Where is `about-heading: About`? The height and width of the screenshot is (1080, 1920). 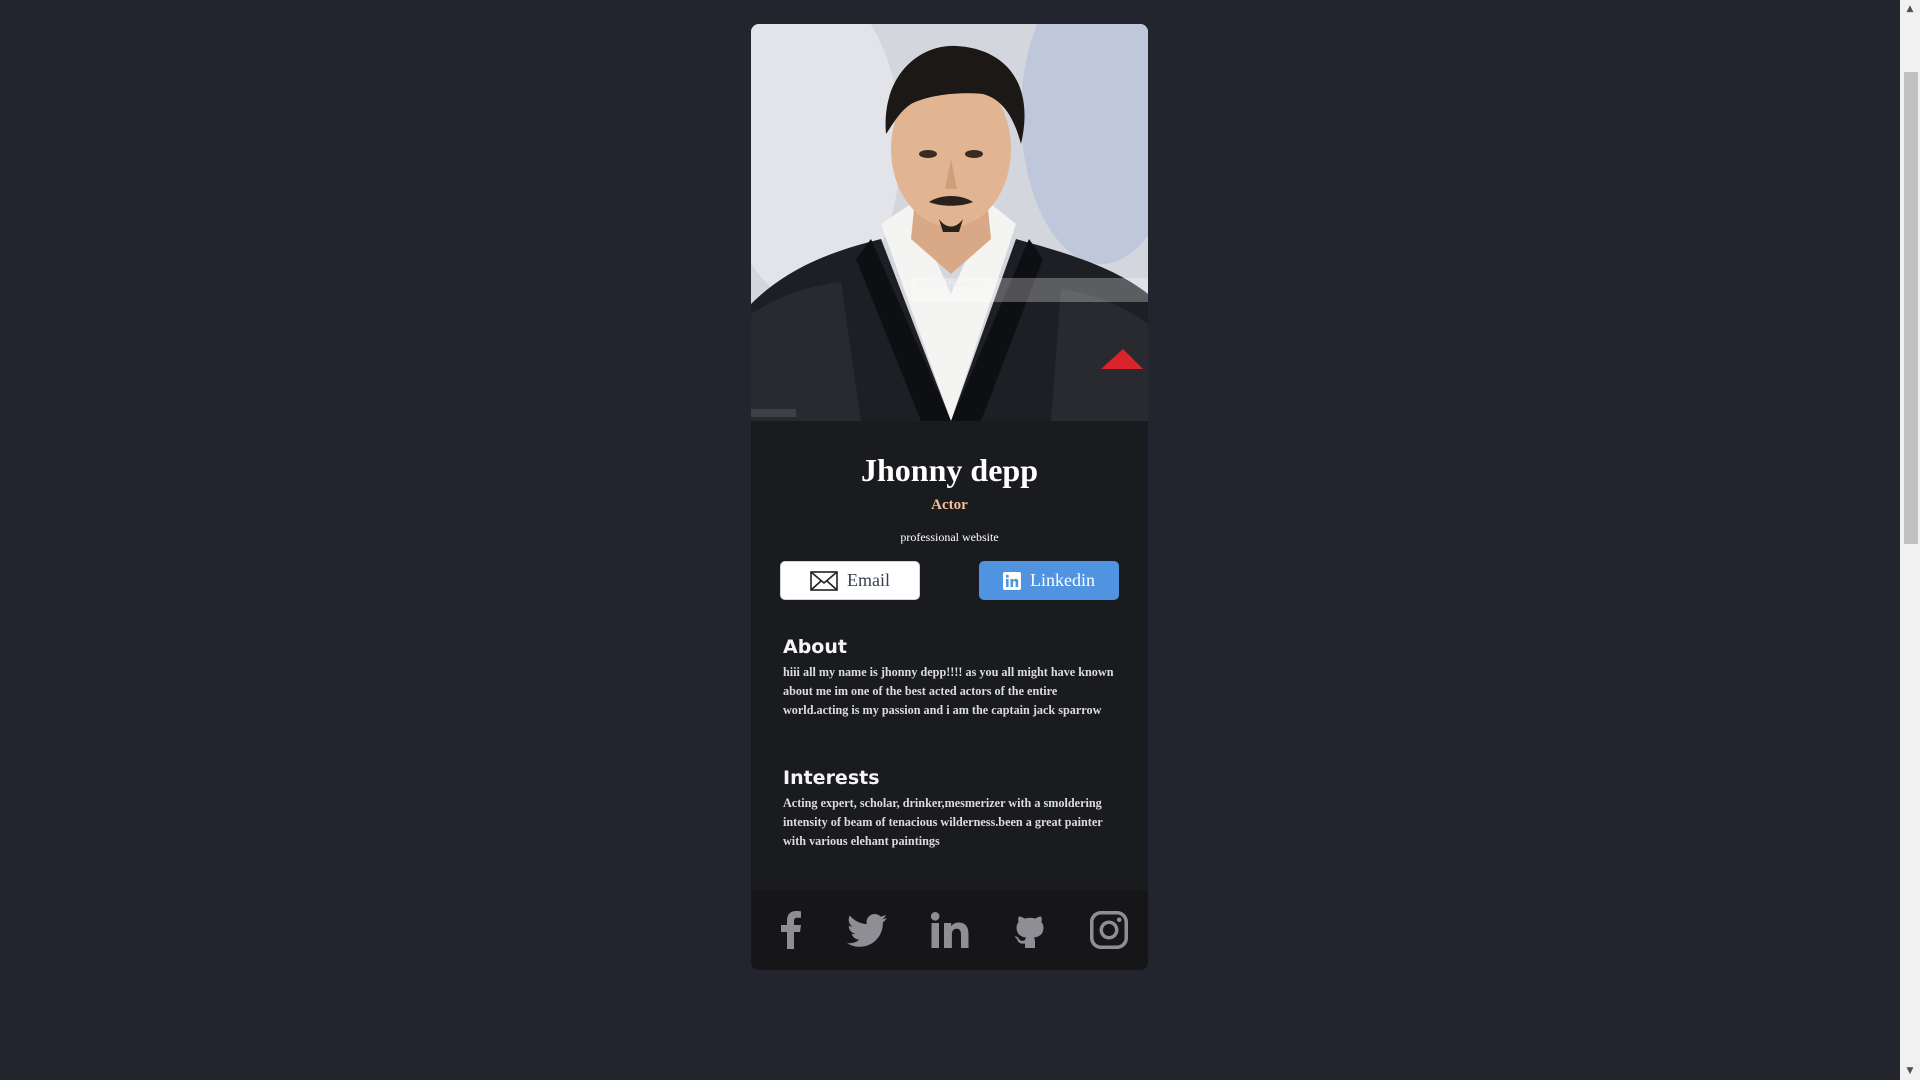
about-heading: About is located at coordinates (815, 647).